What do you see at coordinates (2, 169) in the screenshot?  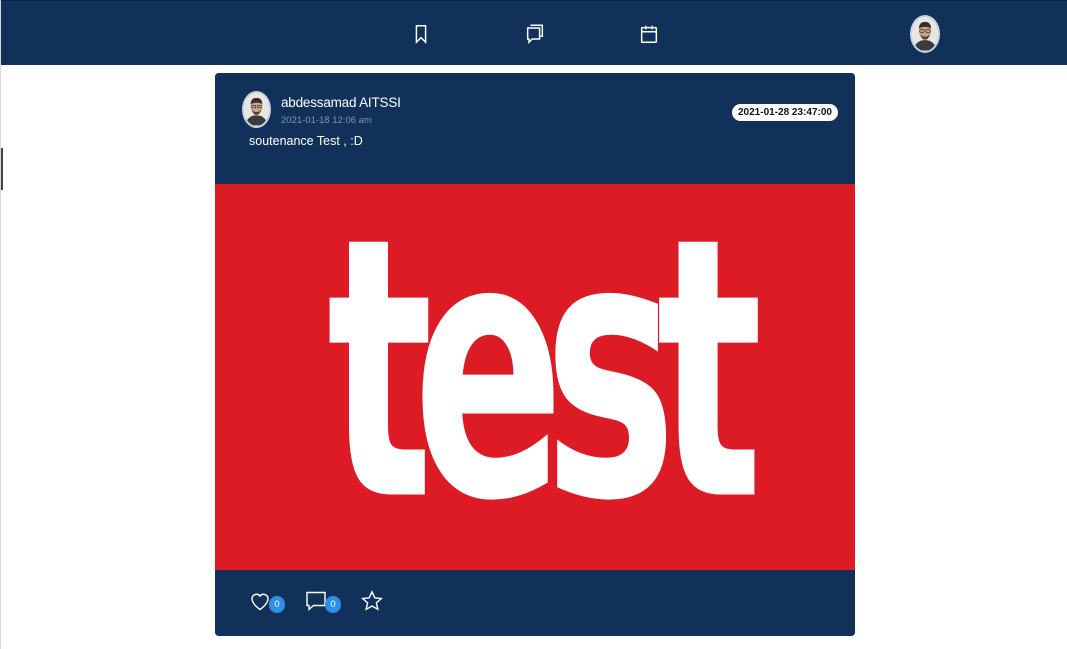 I see `scroll-edge-marker` at bounding box center [2, 169].